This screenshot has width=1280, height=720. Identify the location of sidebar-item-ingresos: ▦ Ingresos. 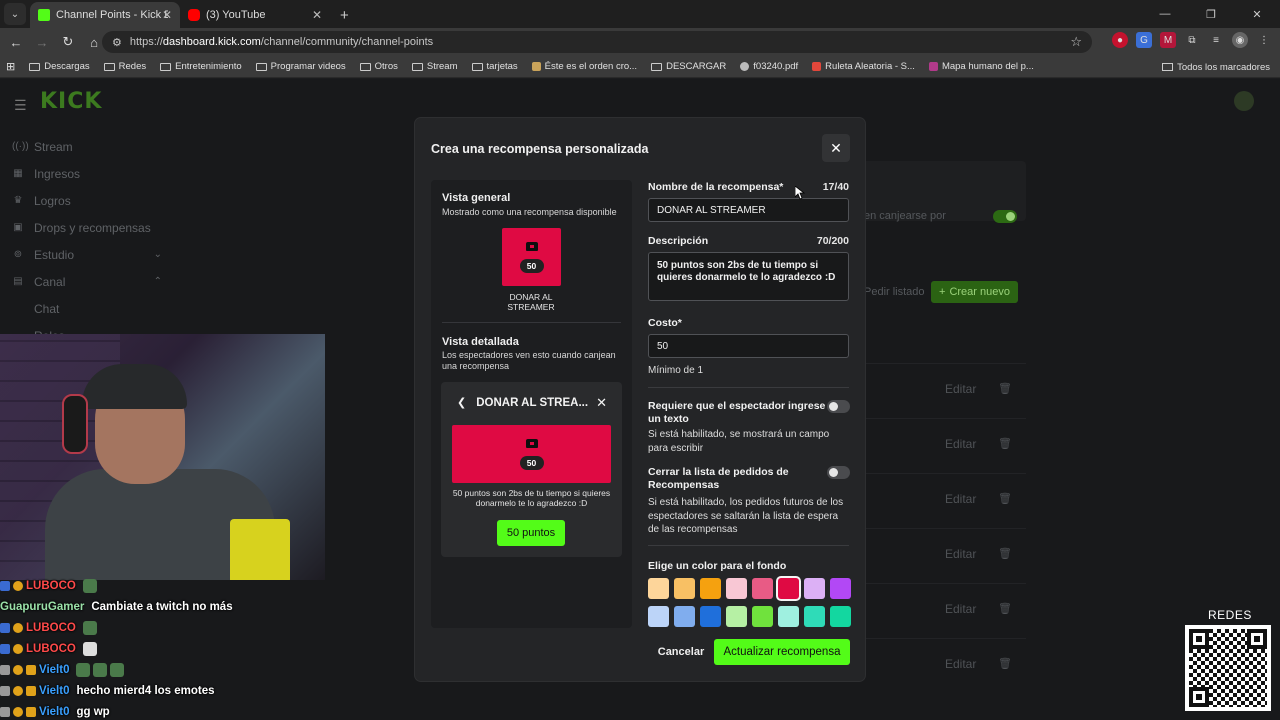
(87, 173).